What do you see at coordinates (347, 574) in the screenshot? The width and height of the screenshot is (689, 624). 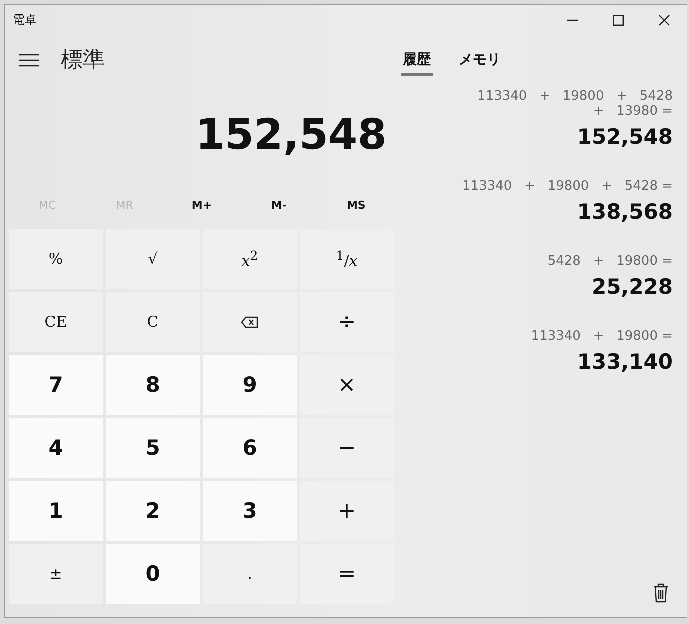 I see `operator-key: =` at bounding box center [347, 574].